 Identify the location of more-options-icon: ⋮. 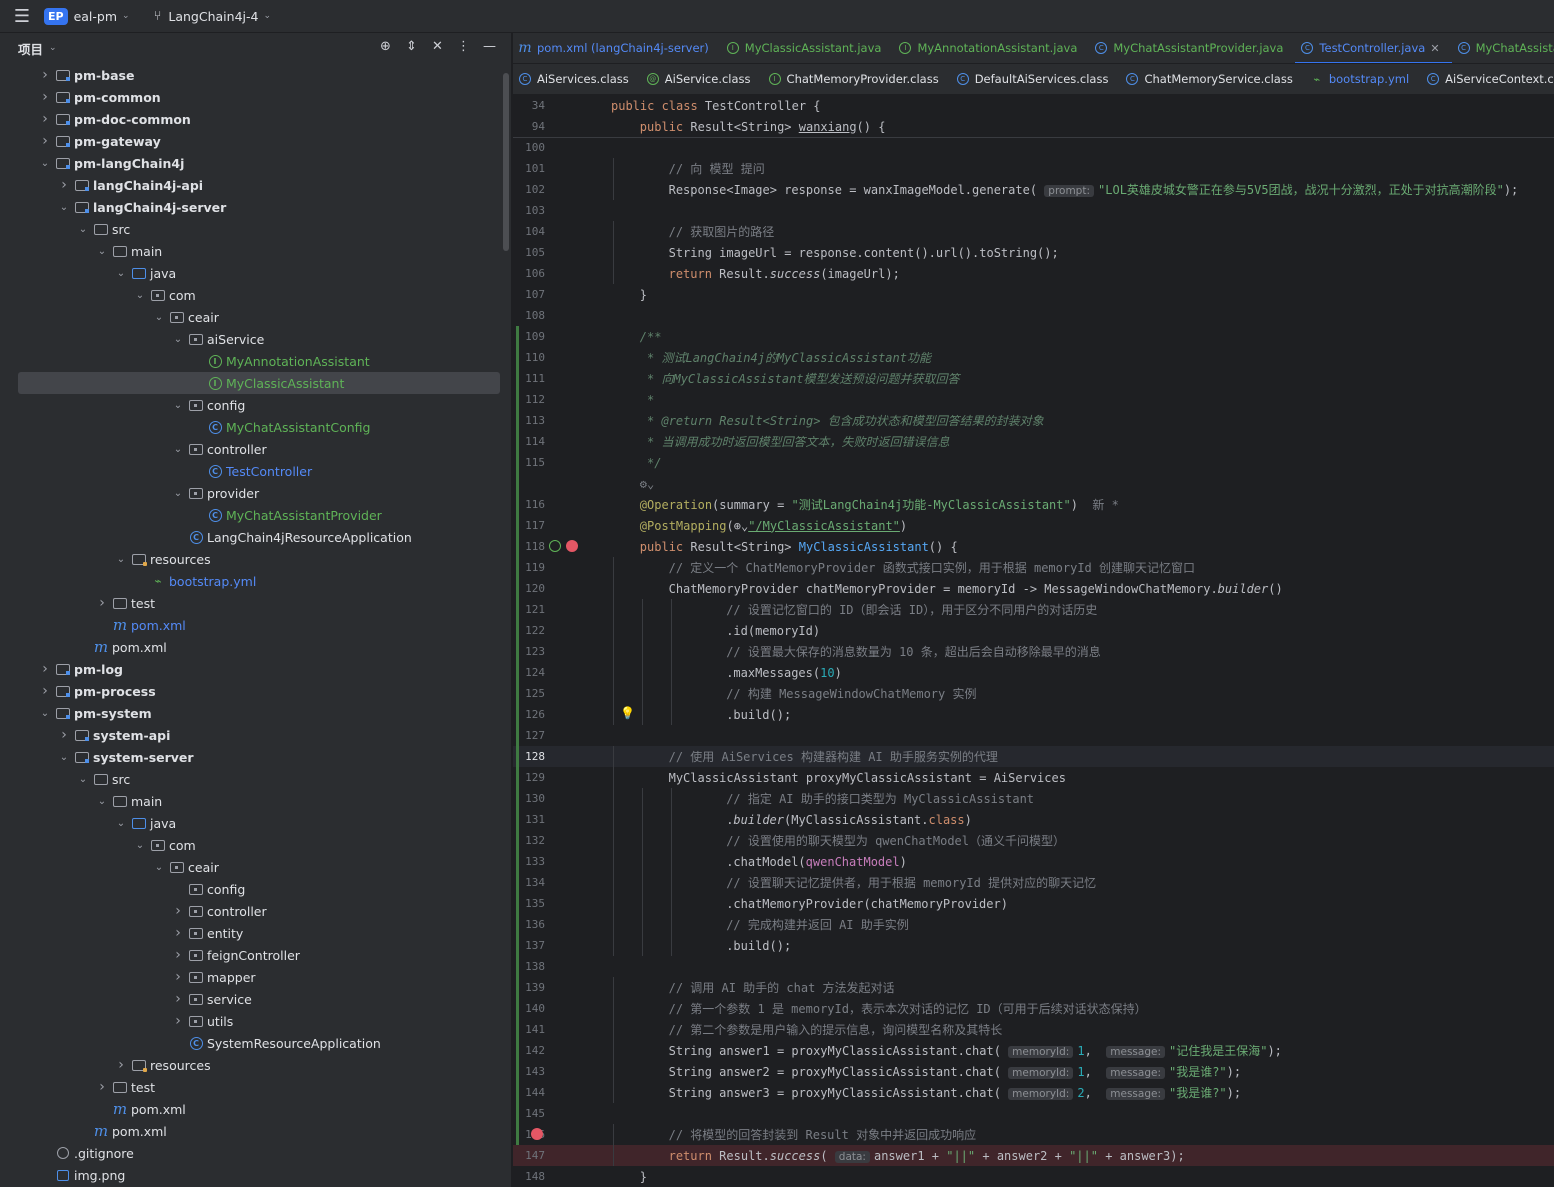
(463, 46).